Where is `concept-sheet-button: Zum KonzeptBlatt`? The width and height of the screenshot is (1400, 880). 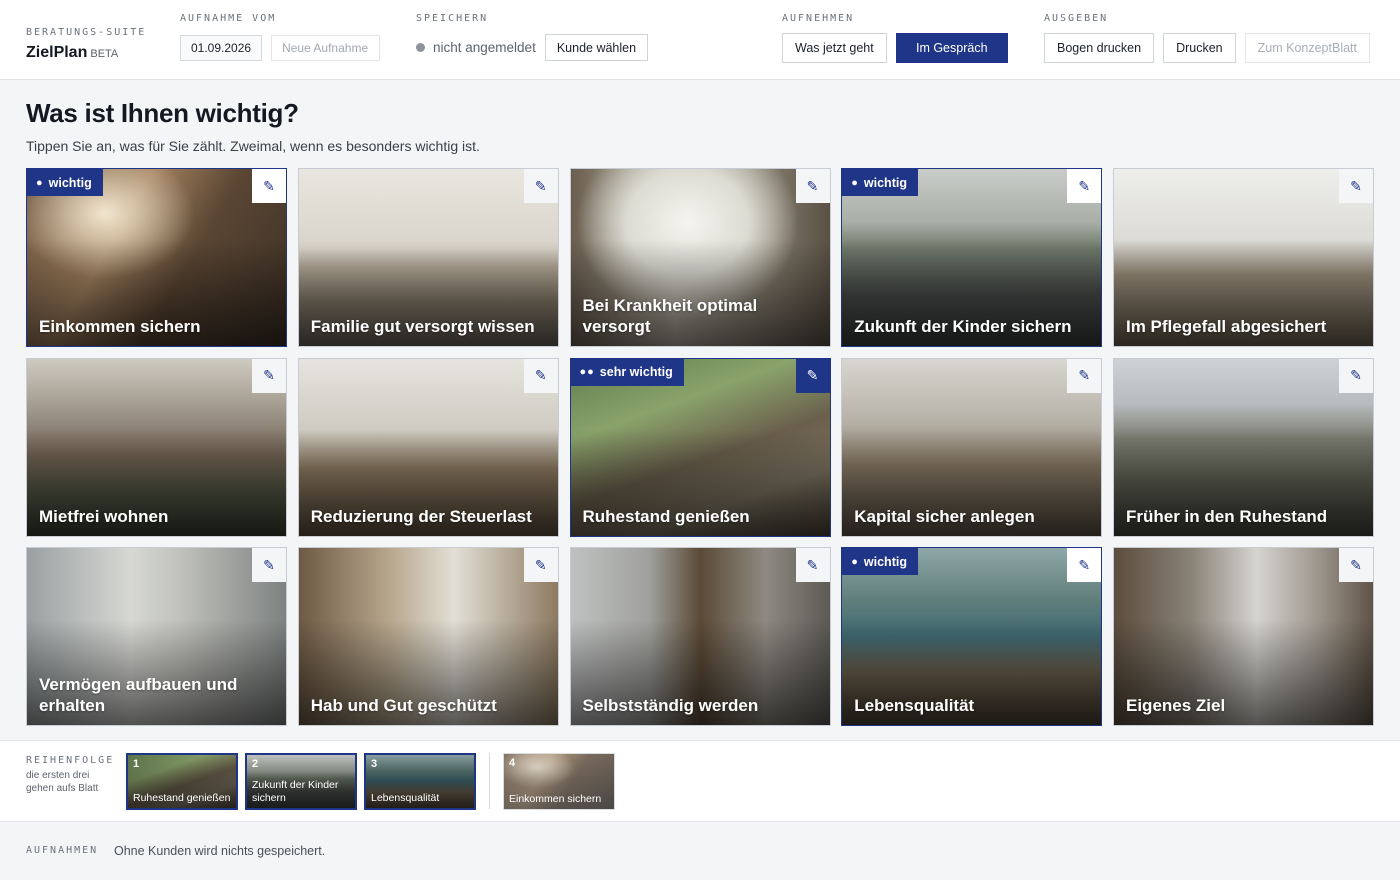 concept-sheet-button: Zum KonzeptBlatt is located at coordinates (1307, 47).